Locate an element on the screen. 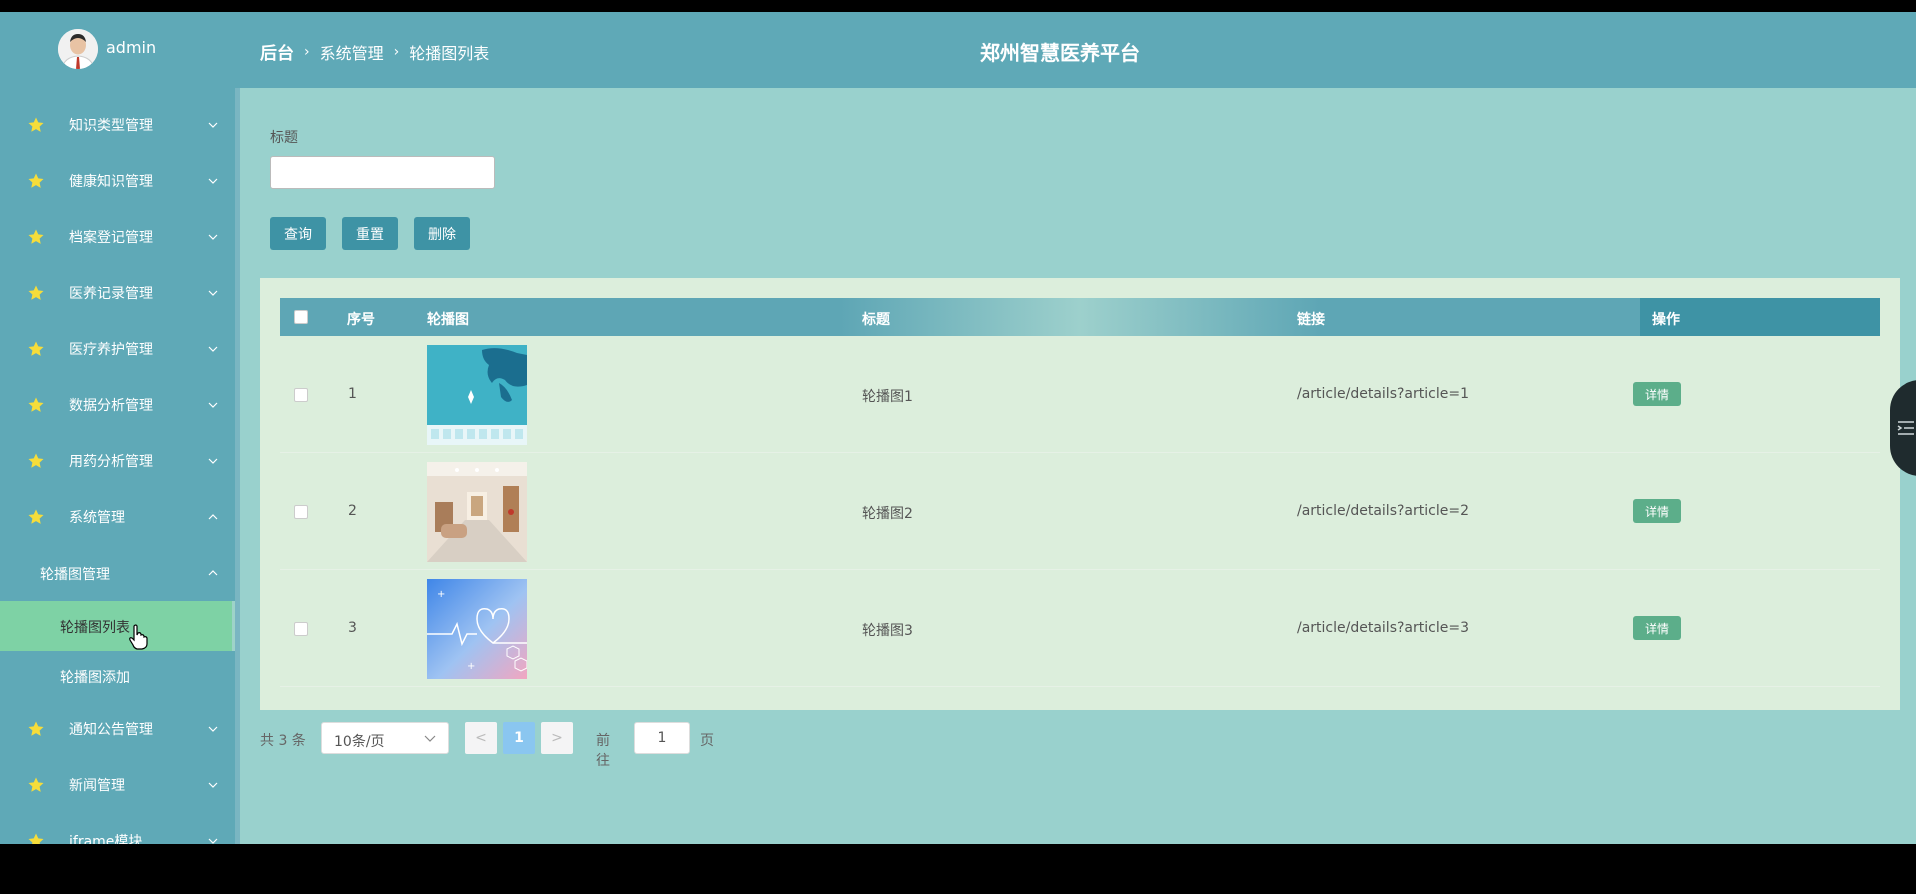  row-link: /article/details?article=1 is located at coordinates (1383, 394).